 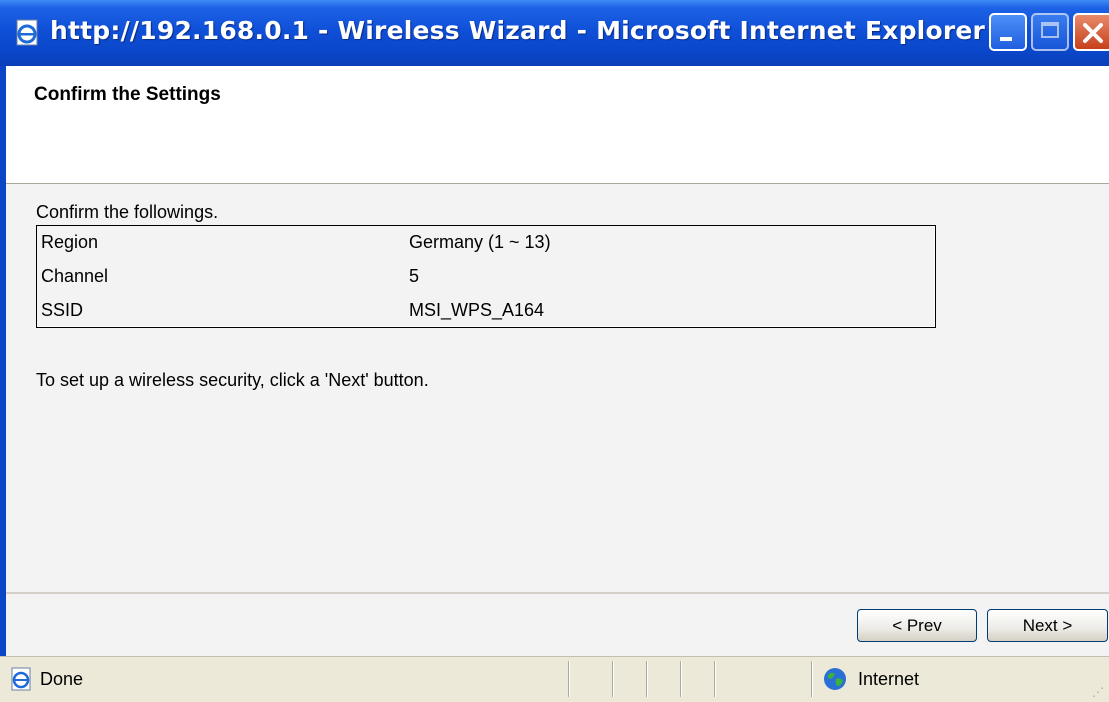 I want to click on prev-button: < Prev, so click(x=917, y=625).